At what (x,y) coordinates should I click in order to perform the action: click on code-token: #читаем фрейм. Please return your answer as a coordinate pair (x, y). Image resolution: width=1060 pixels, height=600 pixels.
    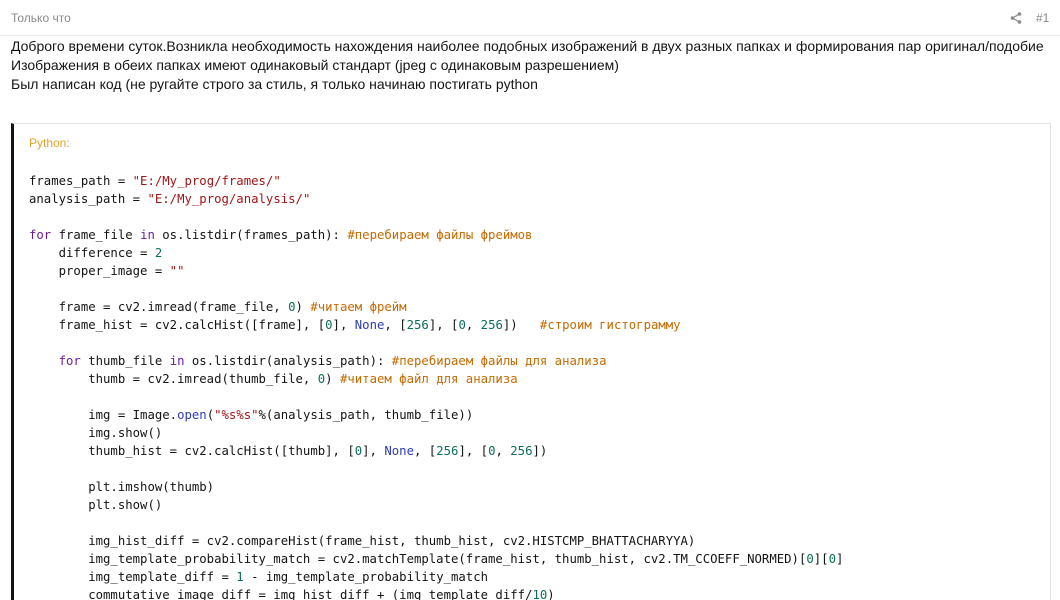
    Looking at the image, I should click on (358, 307).